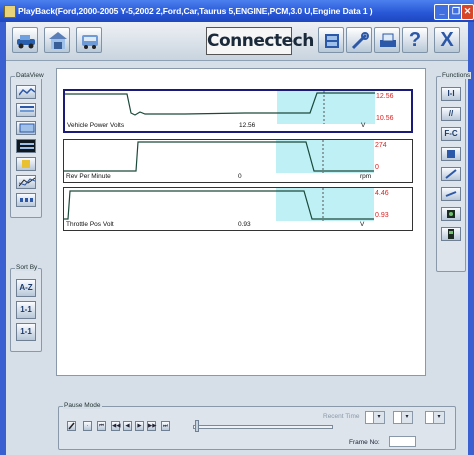  I want to click on device-icon, so click(451, 234).